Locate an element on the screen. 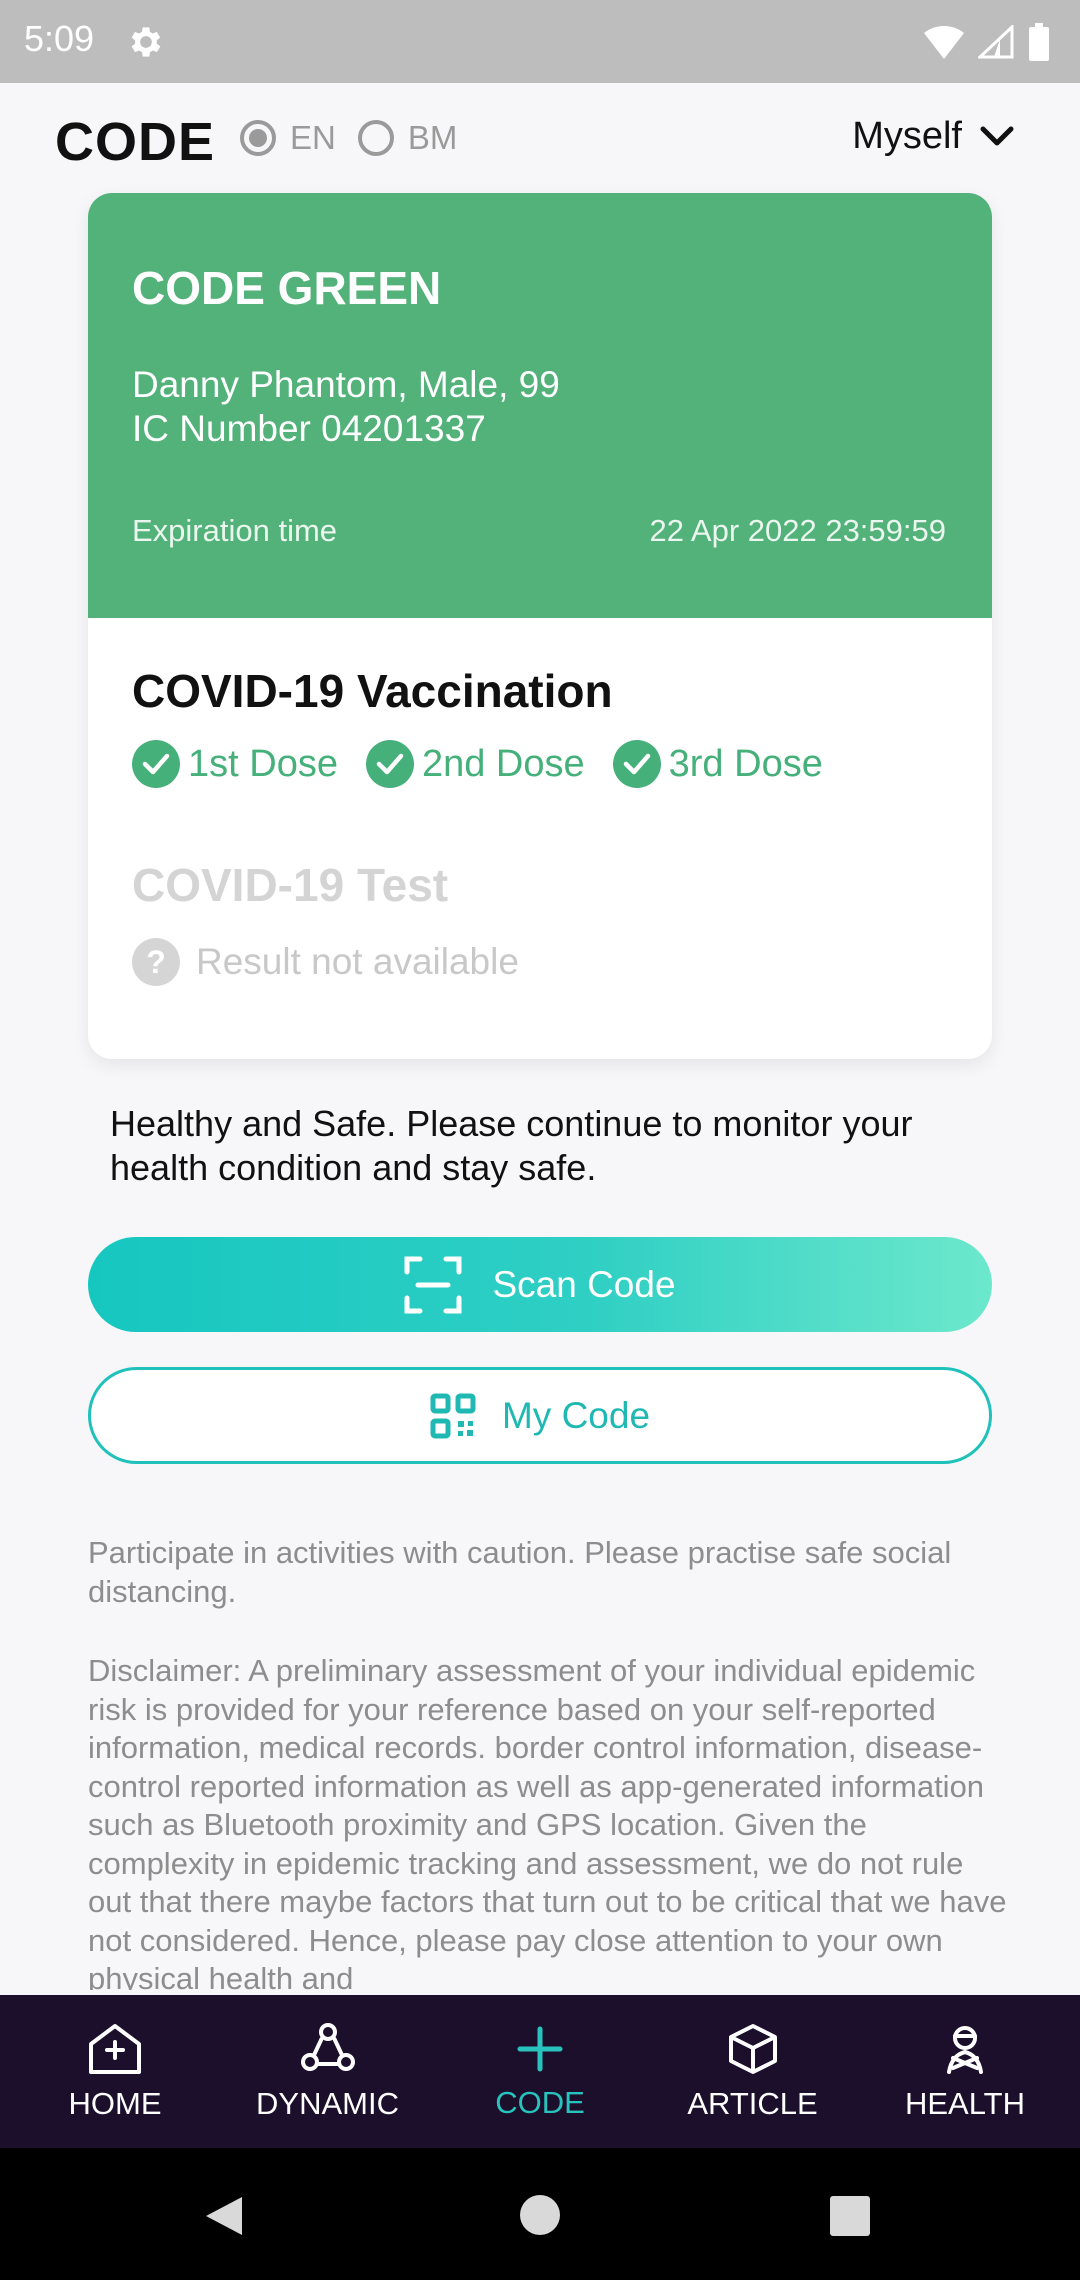 This screenshot has width=1080, height=2280. question-circle-icon: ? is located at coordinates (156, 962).